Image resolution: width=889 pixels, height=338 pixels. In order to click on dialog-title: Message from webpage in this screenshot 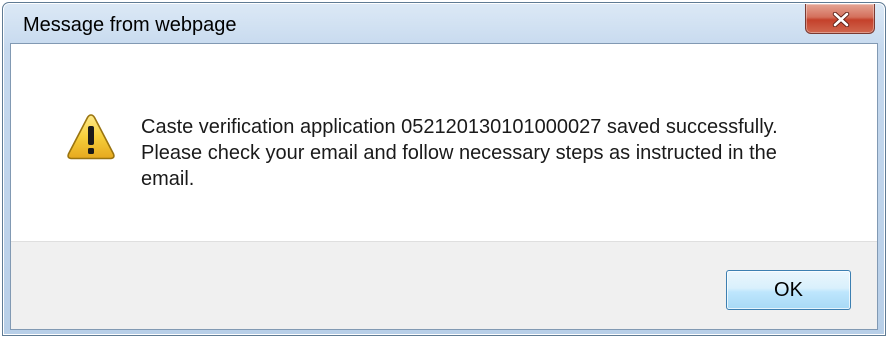, I will do `click(130, 25)`.